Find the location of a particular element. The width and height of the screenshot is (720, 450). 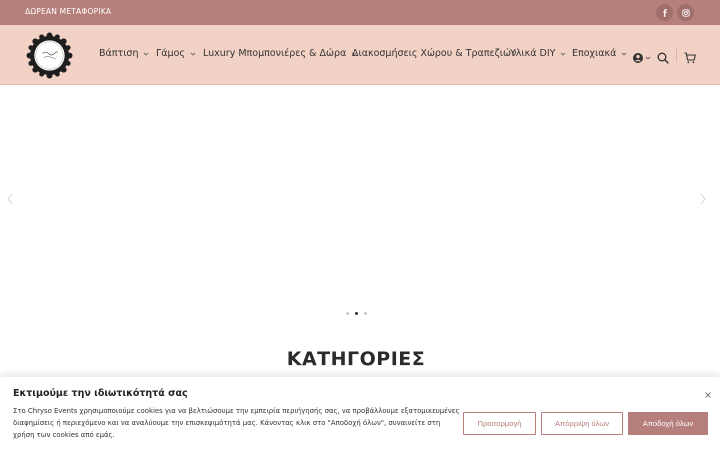

site-logo is located at coordinates (49, 55).